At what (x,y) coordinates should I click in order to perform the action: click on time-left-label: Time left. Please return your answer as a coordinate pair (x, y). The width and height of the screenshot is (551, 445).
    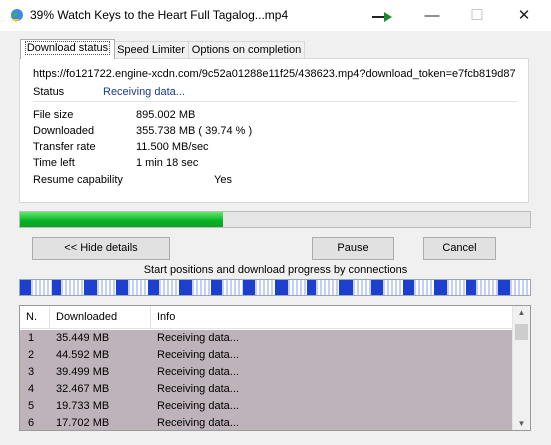
    Looking at the image, I should click on (54, 163).